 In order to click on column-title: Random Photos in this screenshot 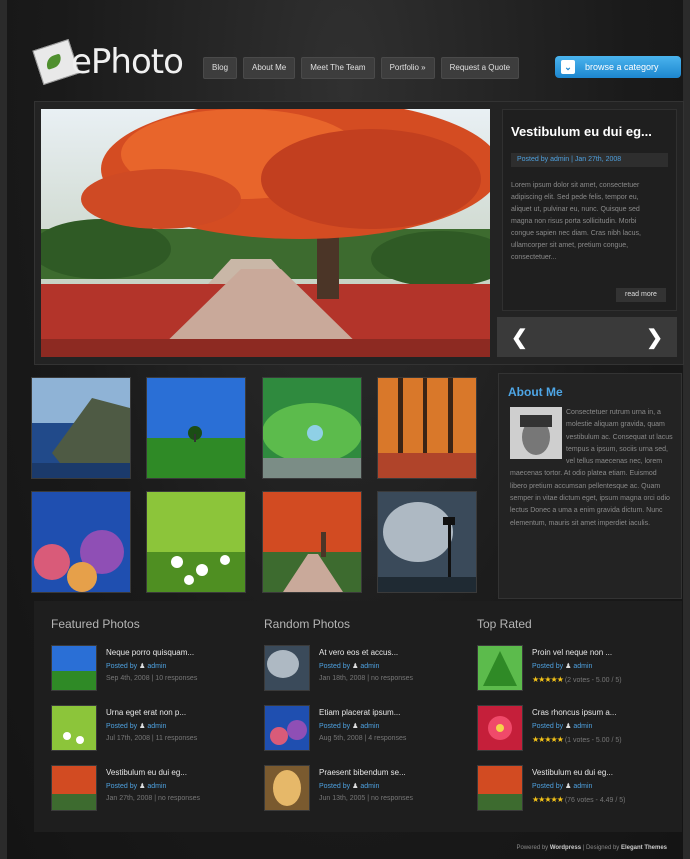, I will do `click(307, 624)`.